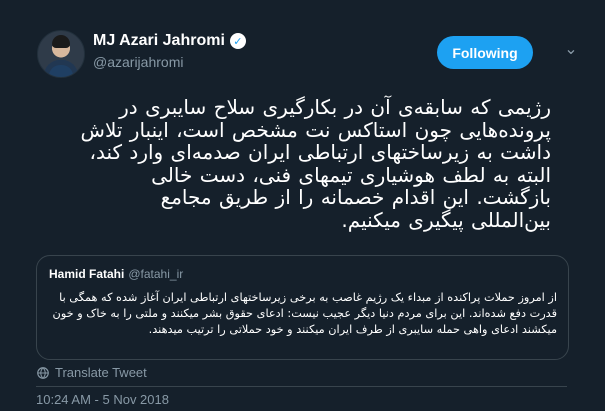 Image resolution: width=605 pixels, height=411 pixels. Describe the element at coordinates (61, 54) in the screenshot. I see `avatar` at that location.